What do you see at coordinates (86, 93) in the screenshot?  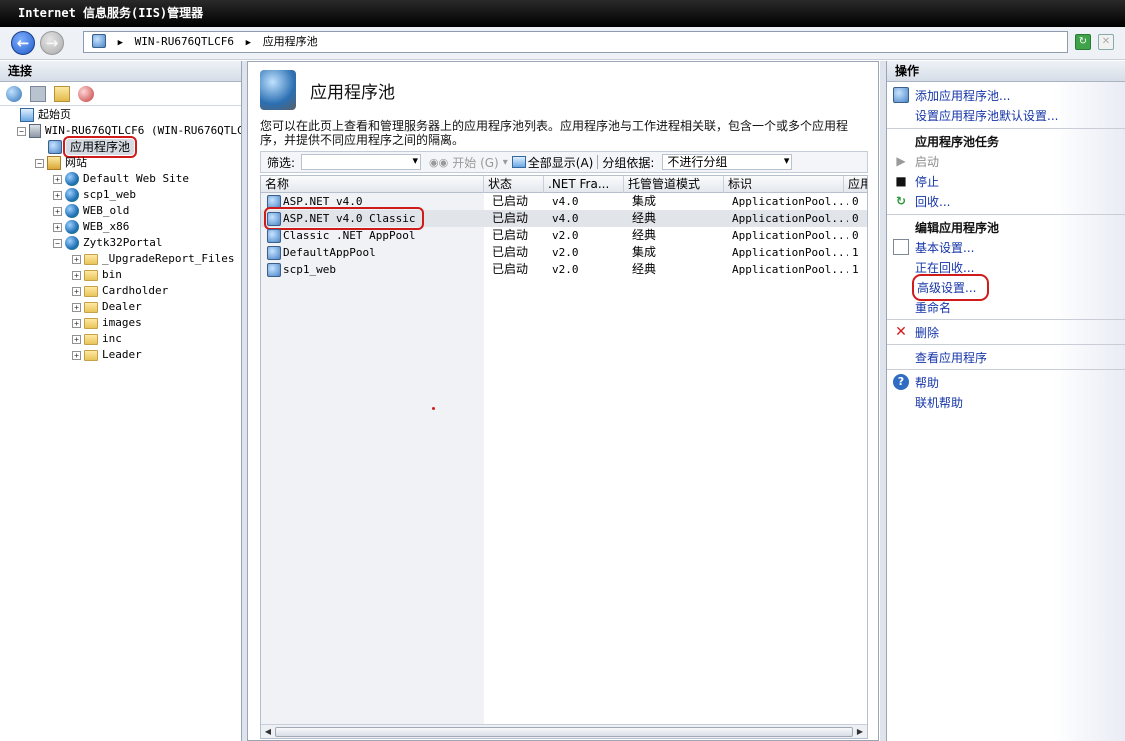 I see `disconnect-icon` at bounding box center [86, 93].